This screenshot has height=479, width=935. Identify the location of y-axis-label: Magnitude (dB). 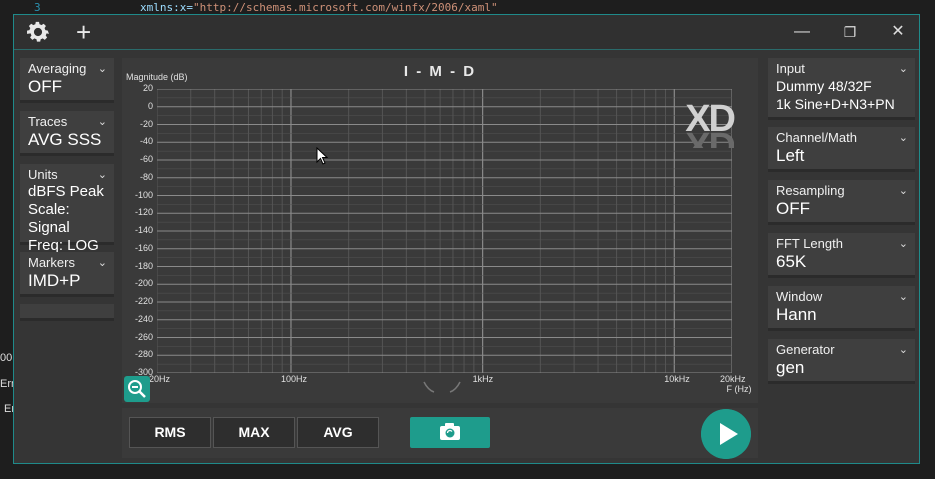
(157, 77).